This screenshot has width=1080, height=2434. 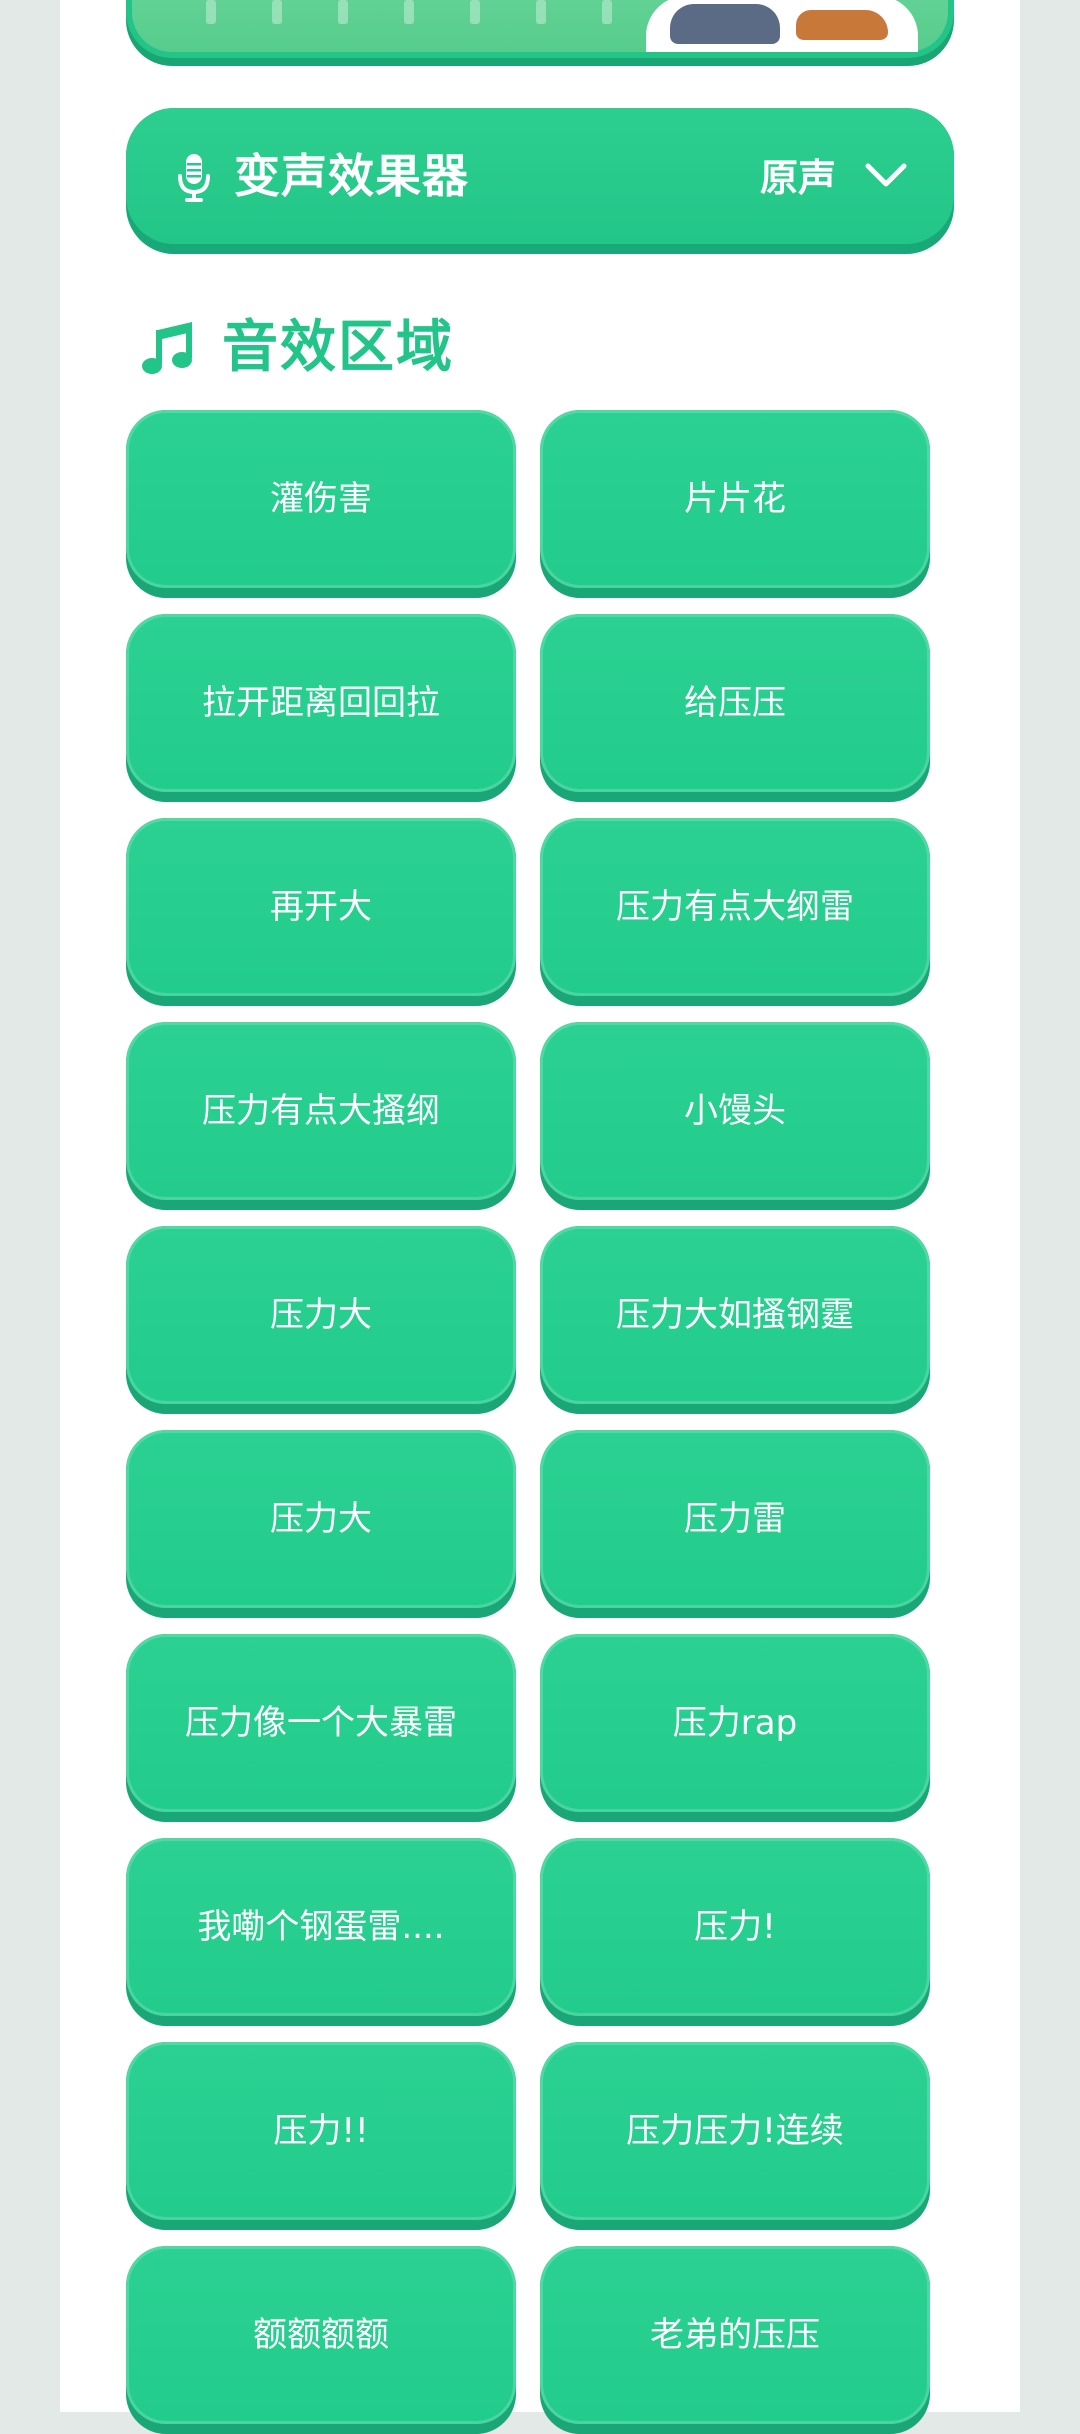 I want to click on sound-button-face: 小馒头, so click(x=735, y=1111).